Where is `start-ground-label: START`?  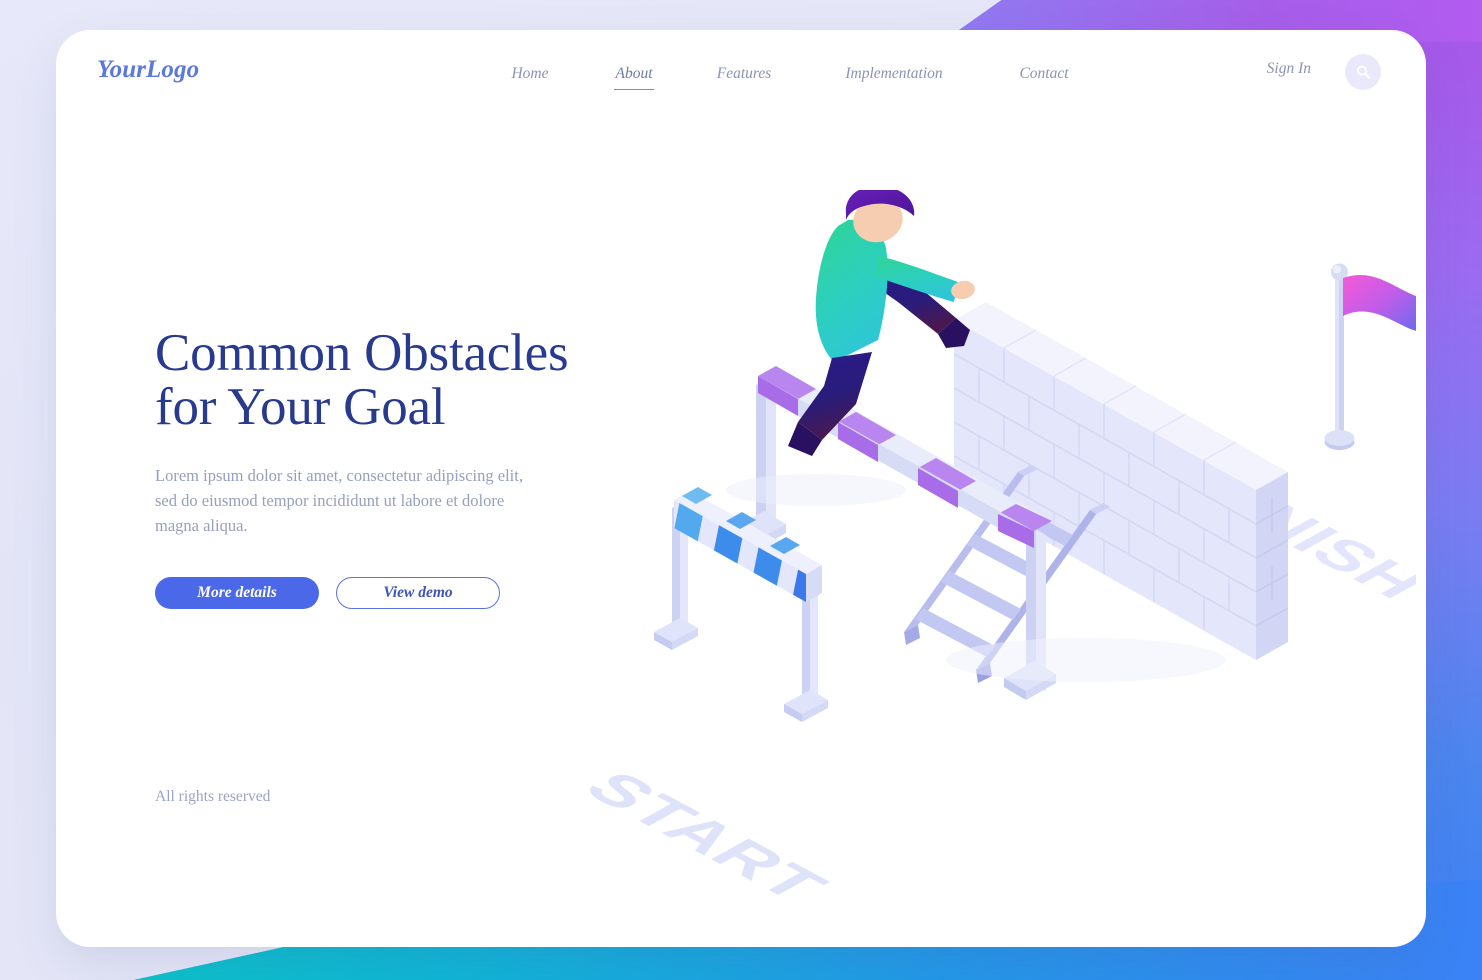 start-ground-label: START is located at coordinates (706, 836).